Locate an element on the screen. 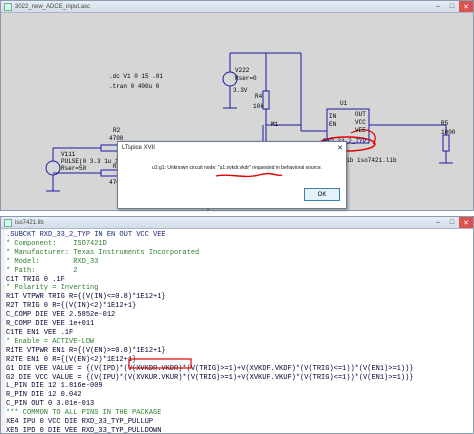  v222-value: 3.3V is located at coordinates (240, 90).